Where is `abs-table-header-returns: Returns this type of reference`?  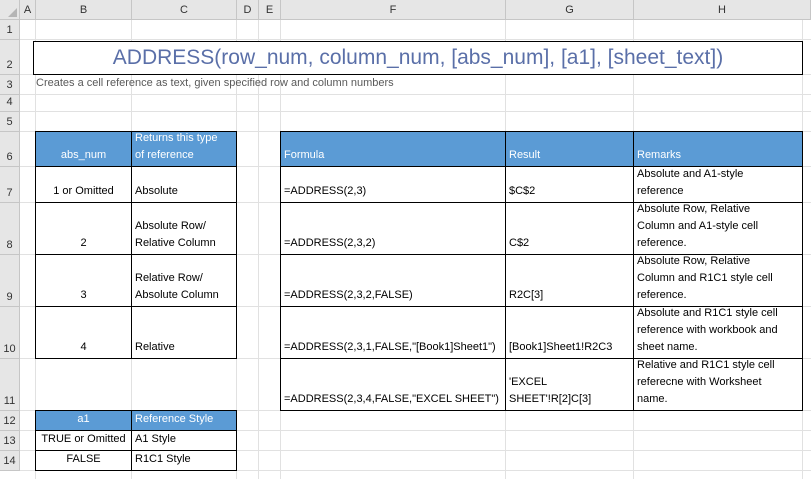 abs-table-header-returns: Returns this type of reference is located at coordinates (184, 149).